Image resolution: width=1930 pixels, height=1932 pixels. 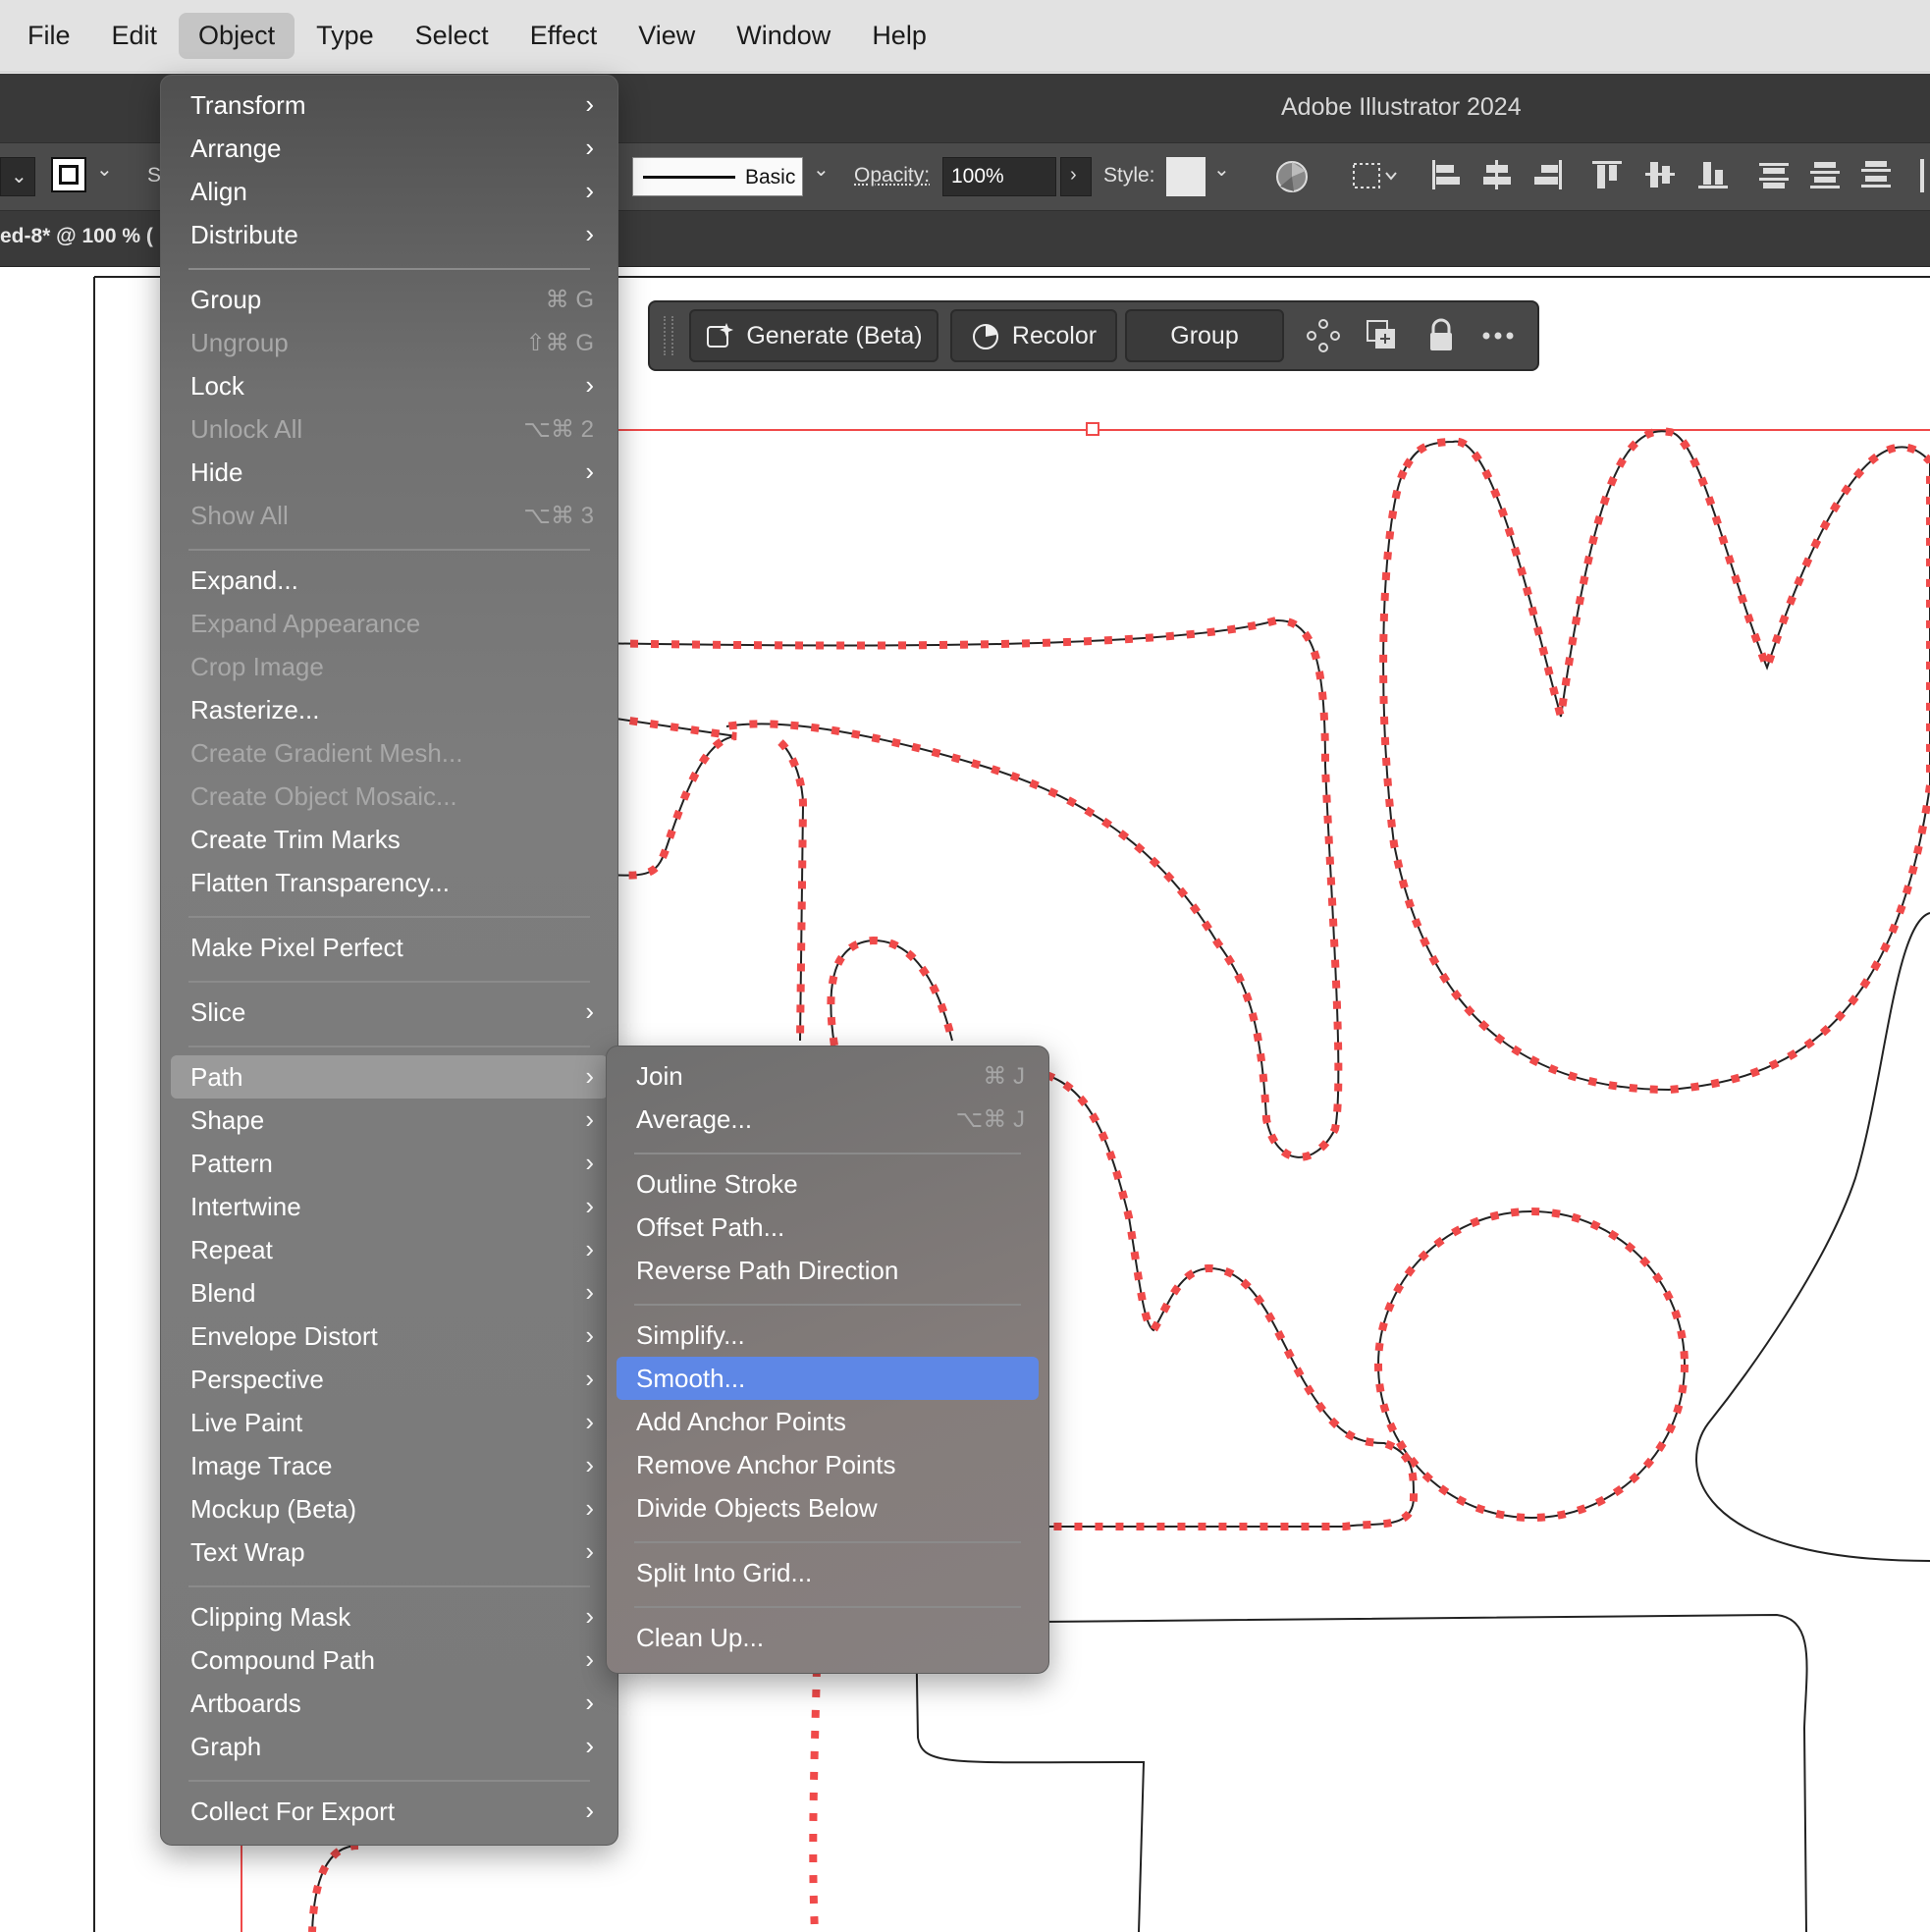 I want to click on menu-item-image-trace: Image Trace ›, so click(x=389, y=1465).